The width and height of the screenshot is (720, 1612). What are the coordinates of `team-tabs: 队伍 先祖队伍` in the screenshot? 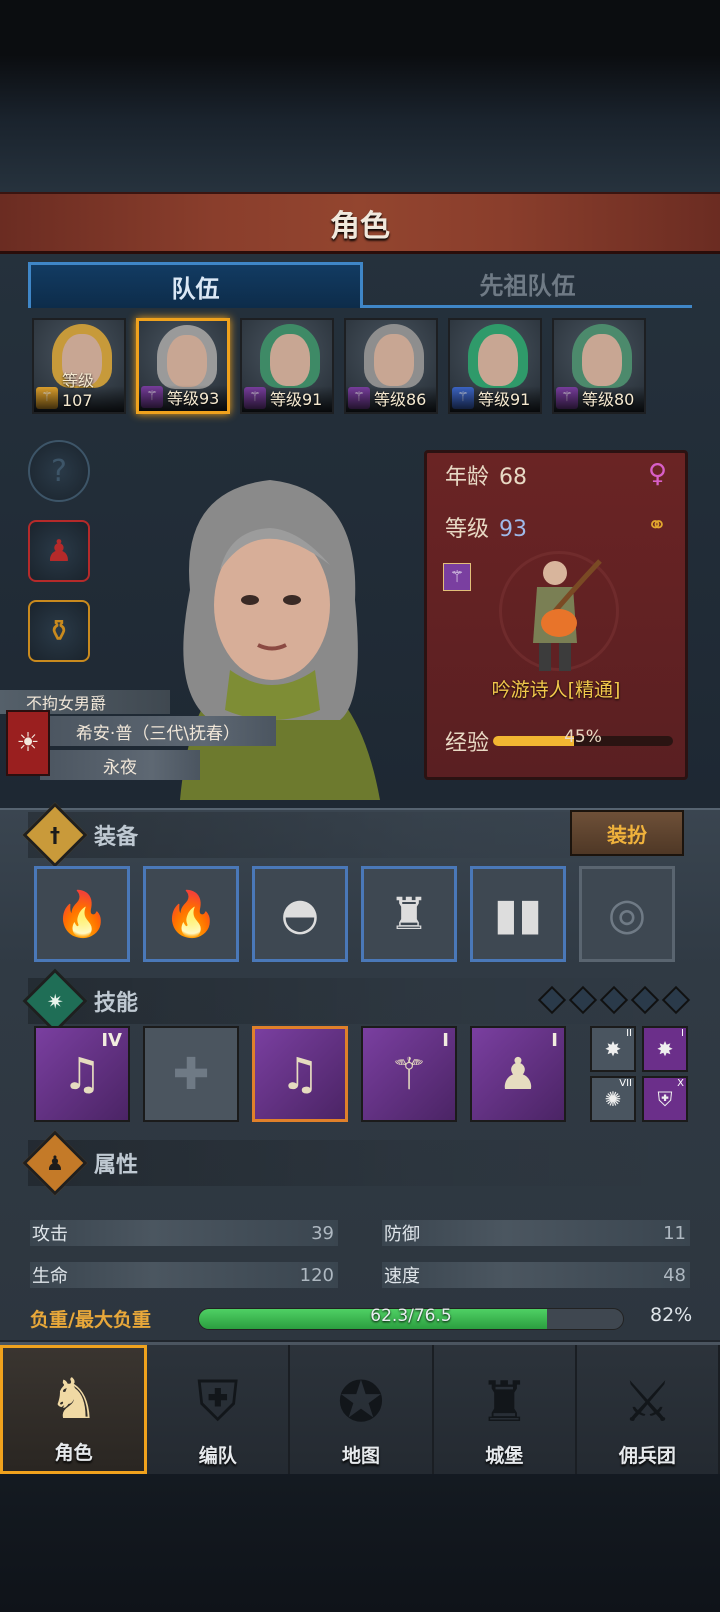 It's located at (360, 285).